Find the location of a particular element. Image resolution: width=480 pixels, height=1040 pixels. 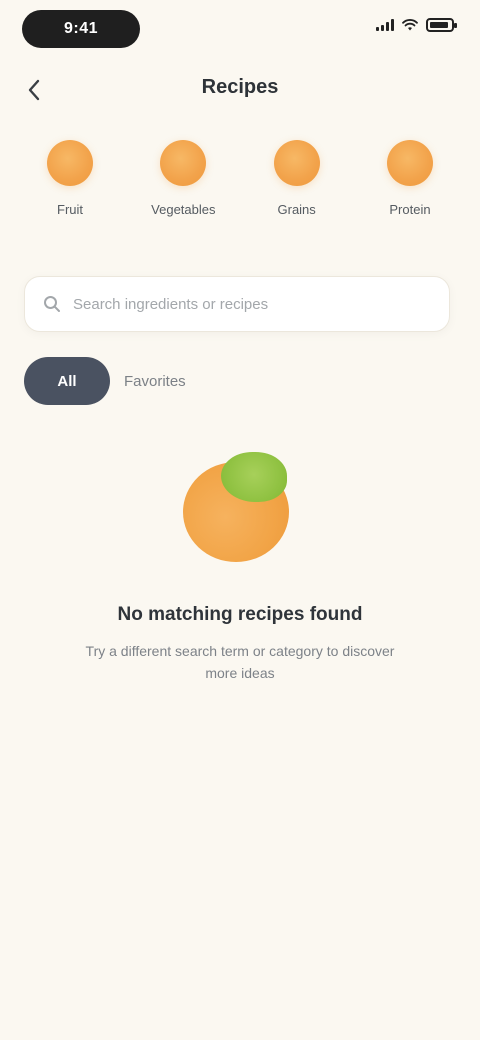

category-row: Fruit Vegetables Grains Protein is located at coordinates (240, 188).